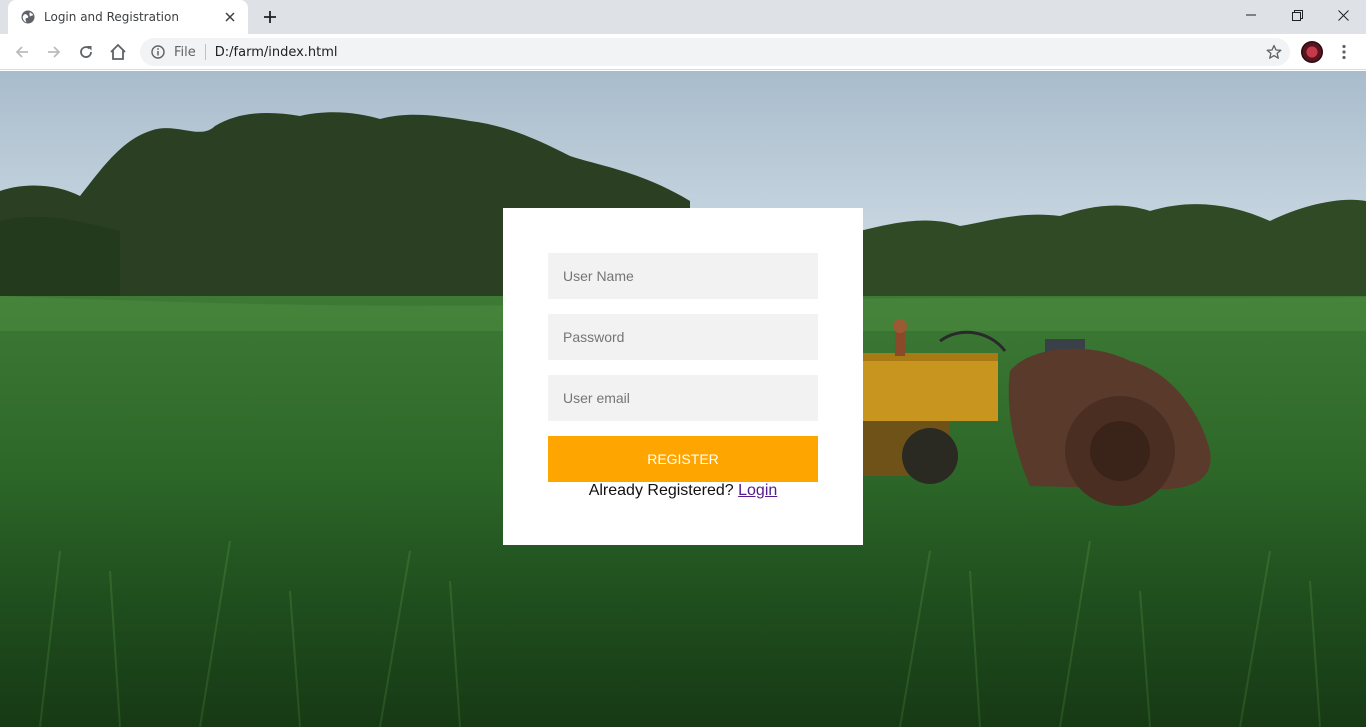 This screenshot has height=727, width=1366. Describe the element at coordinates (185, 52) in the screenshot. I see `url-scheme: File` at that location.